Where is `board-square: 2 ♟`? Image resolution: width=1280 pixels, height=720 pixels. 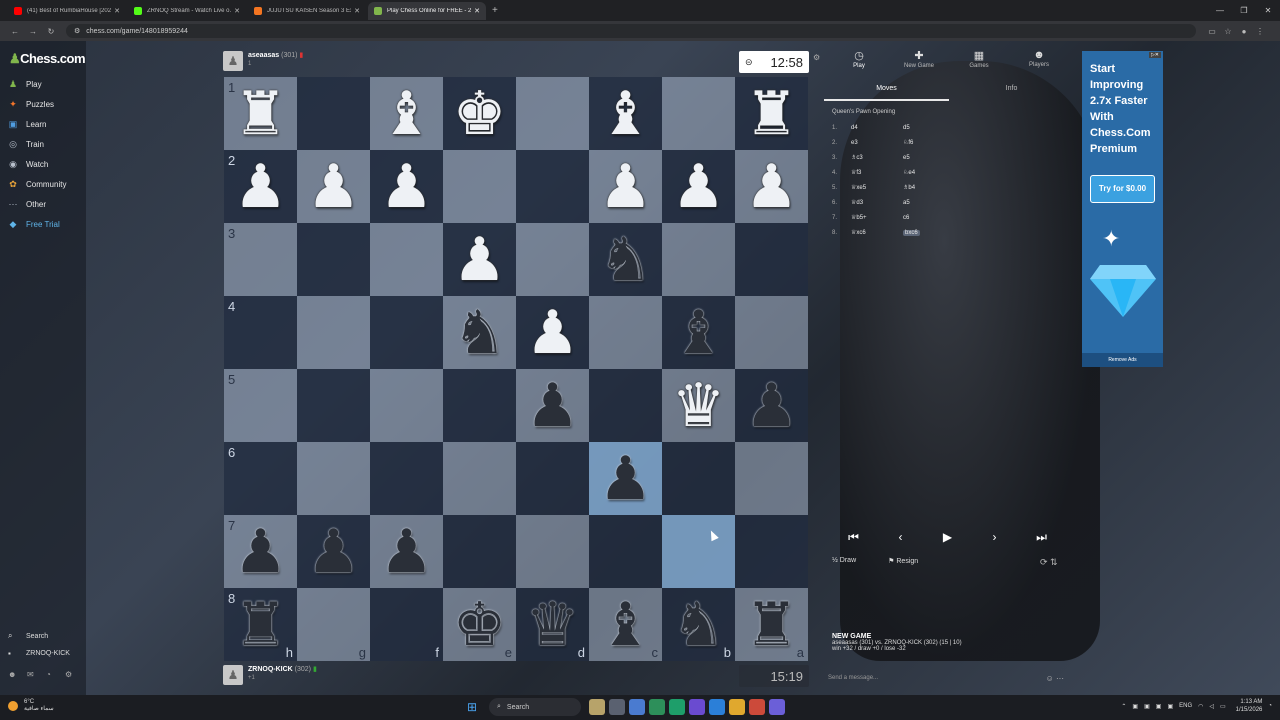 board-square: 2 ♟ is located at coordinates (260, 186).